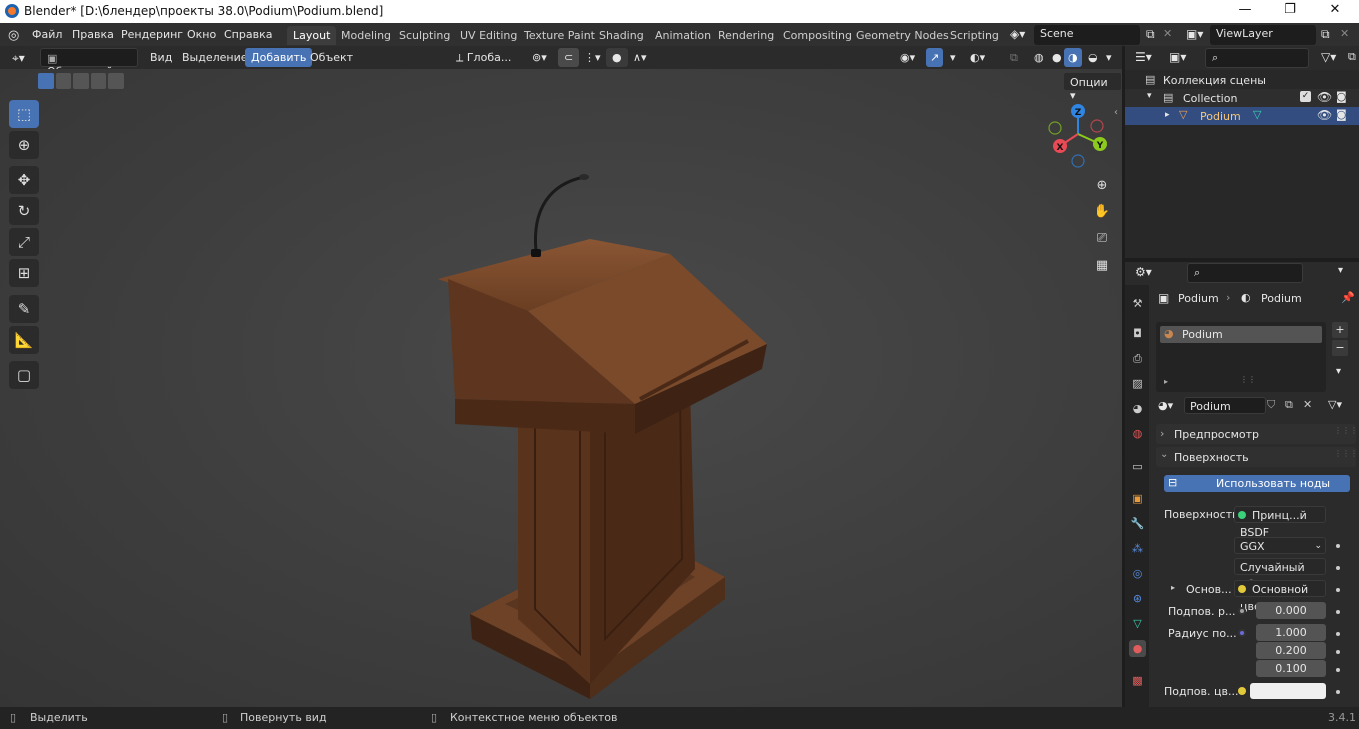  I want to click on overlay-icon: ◐▾, so click(977, 57).